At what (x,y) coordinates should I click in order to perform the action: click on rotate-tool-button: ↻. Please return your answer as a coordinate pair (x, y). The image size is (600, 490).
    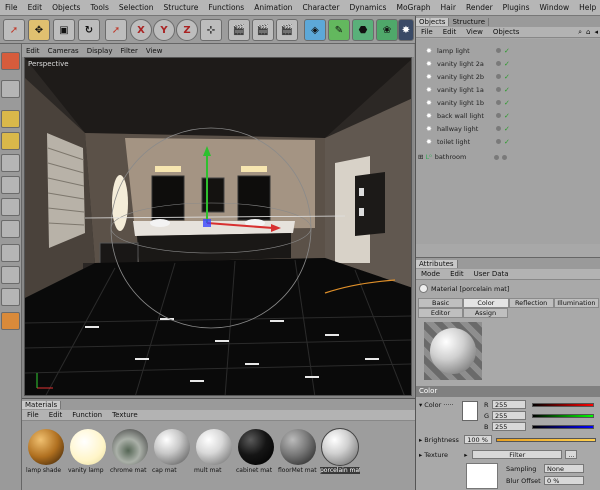
    Looking at the image, I should click on (89, 30).